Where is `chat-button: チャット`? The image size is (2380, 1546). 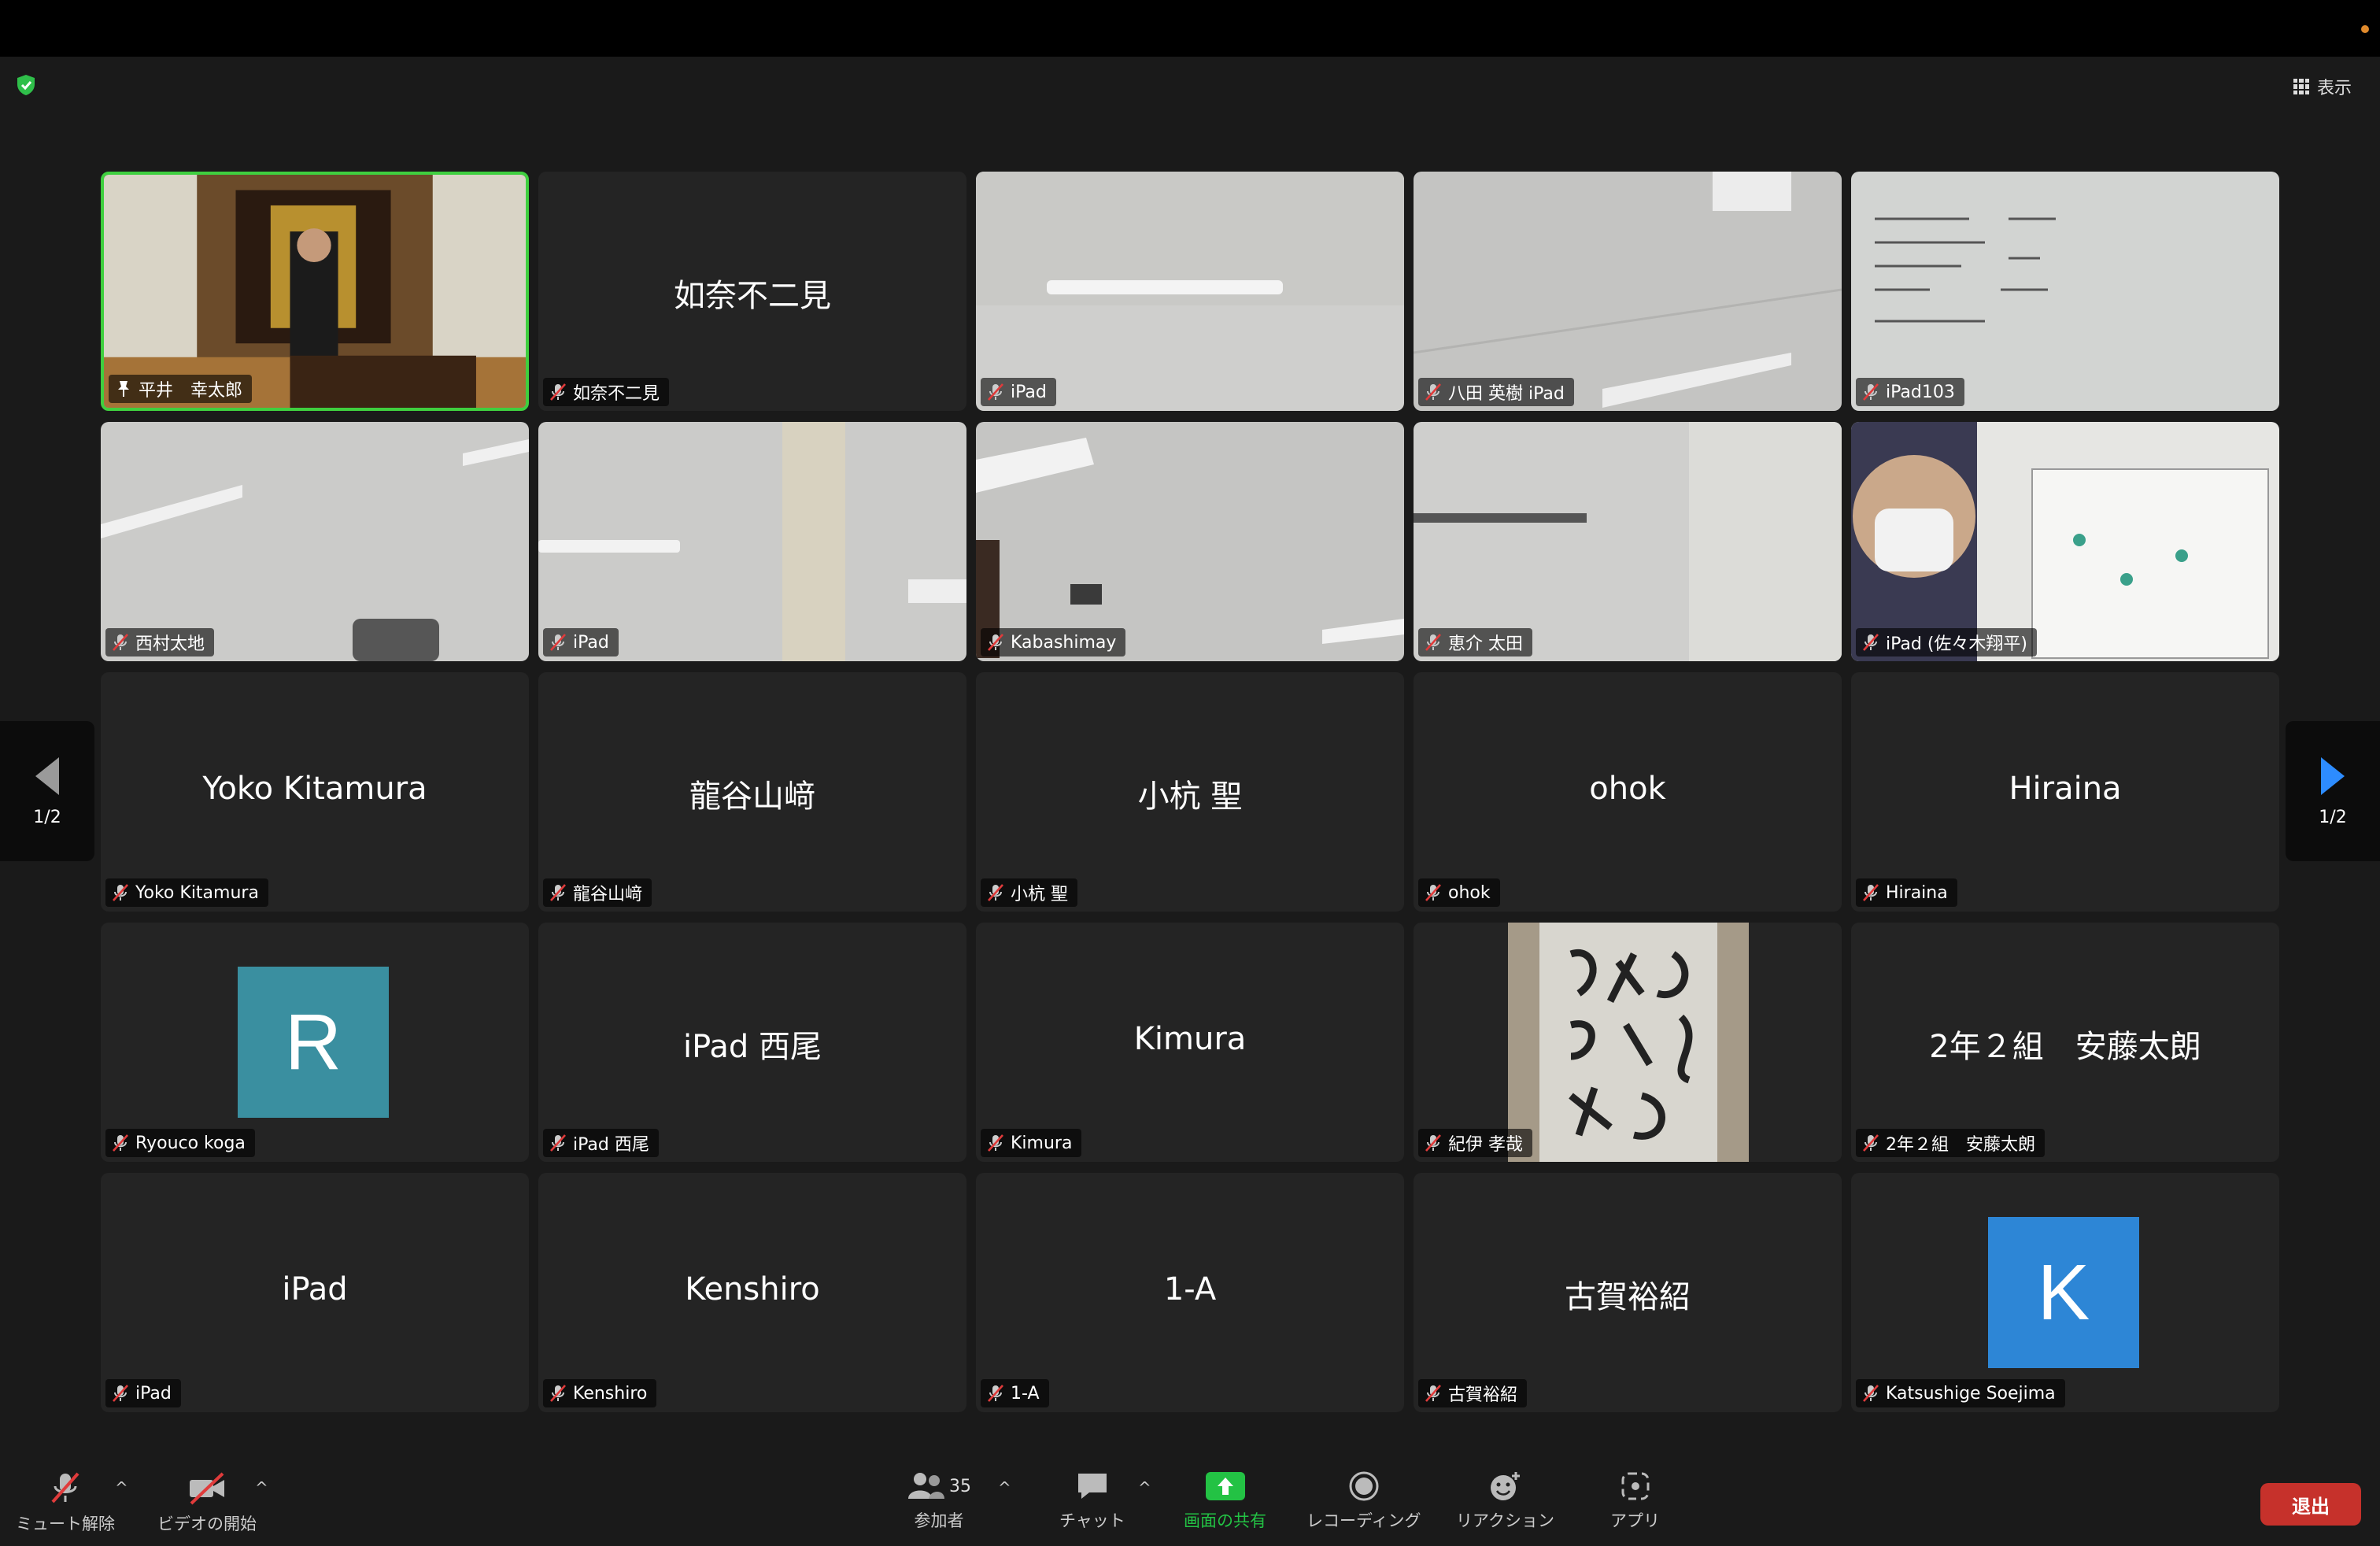 chat-button: チャット is located at coordinates (1092, 1501).